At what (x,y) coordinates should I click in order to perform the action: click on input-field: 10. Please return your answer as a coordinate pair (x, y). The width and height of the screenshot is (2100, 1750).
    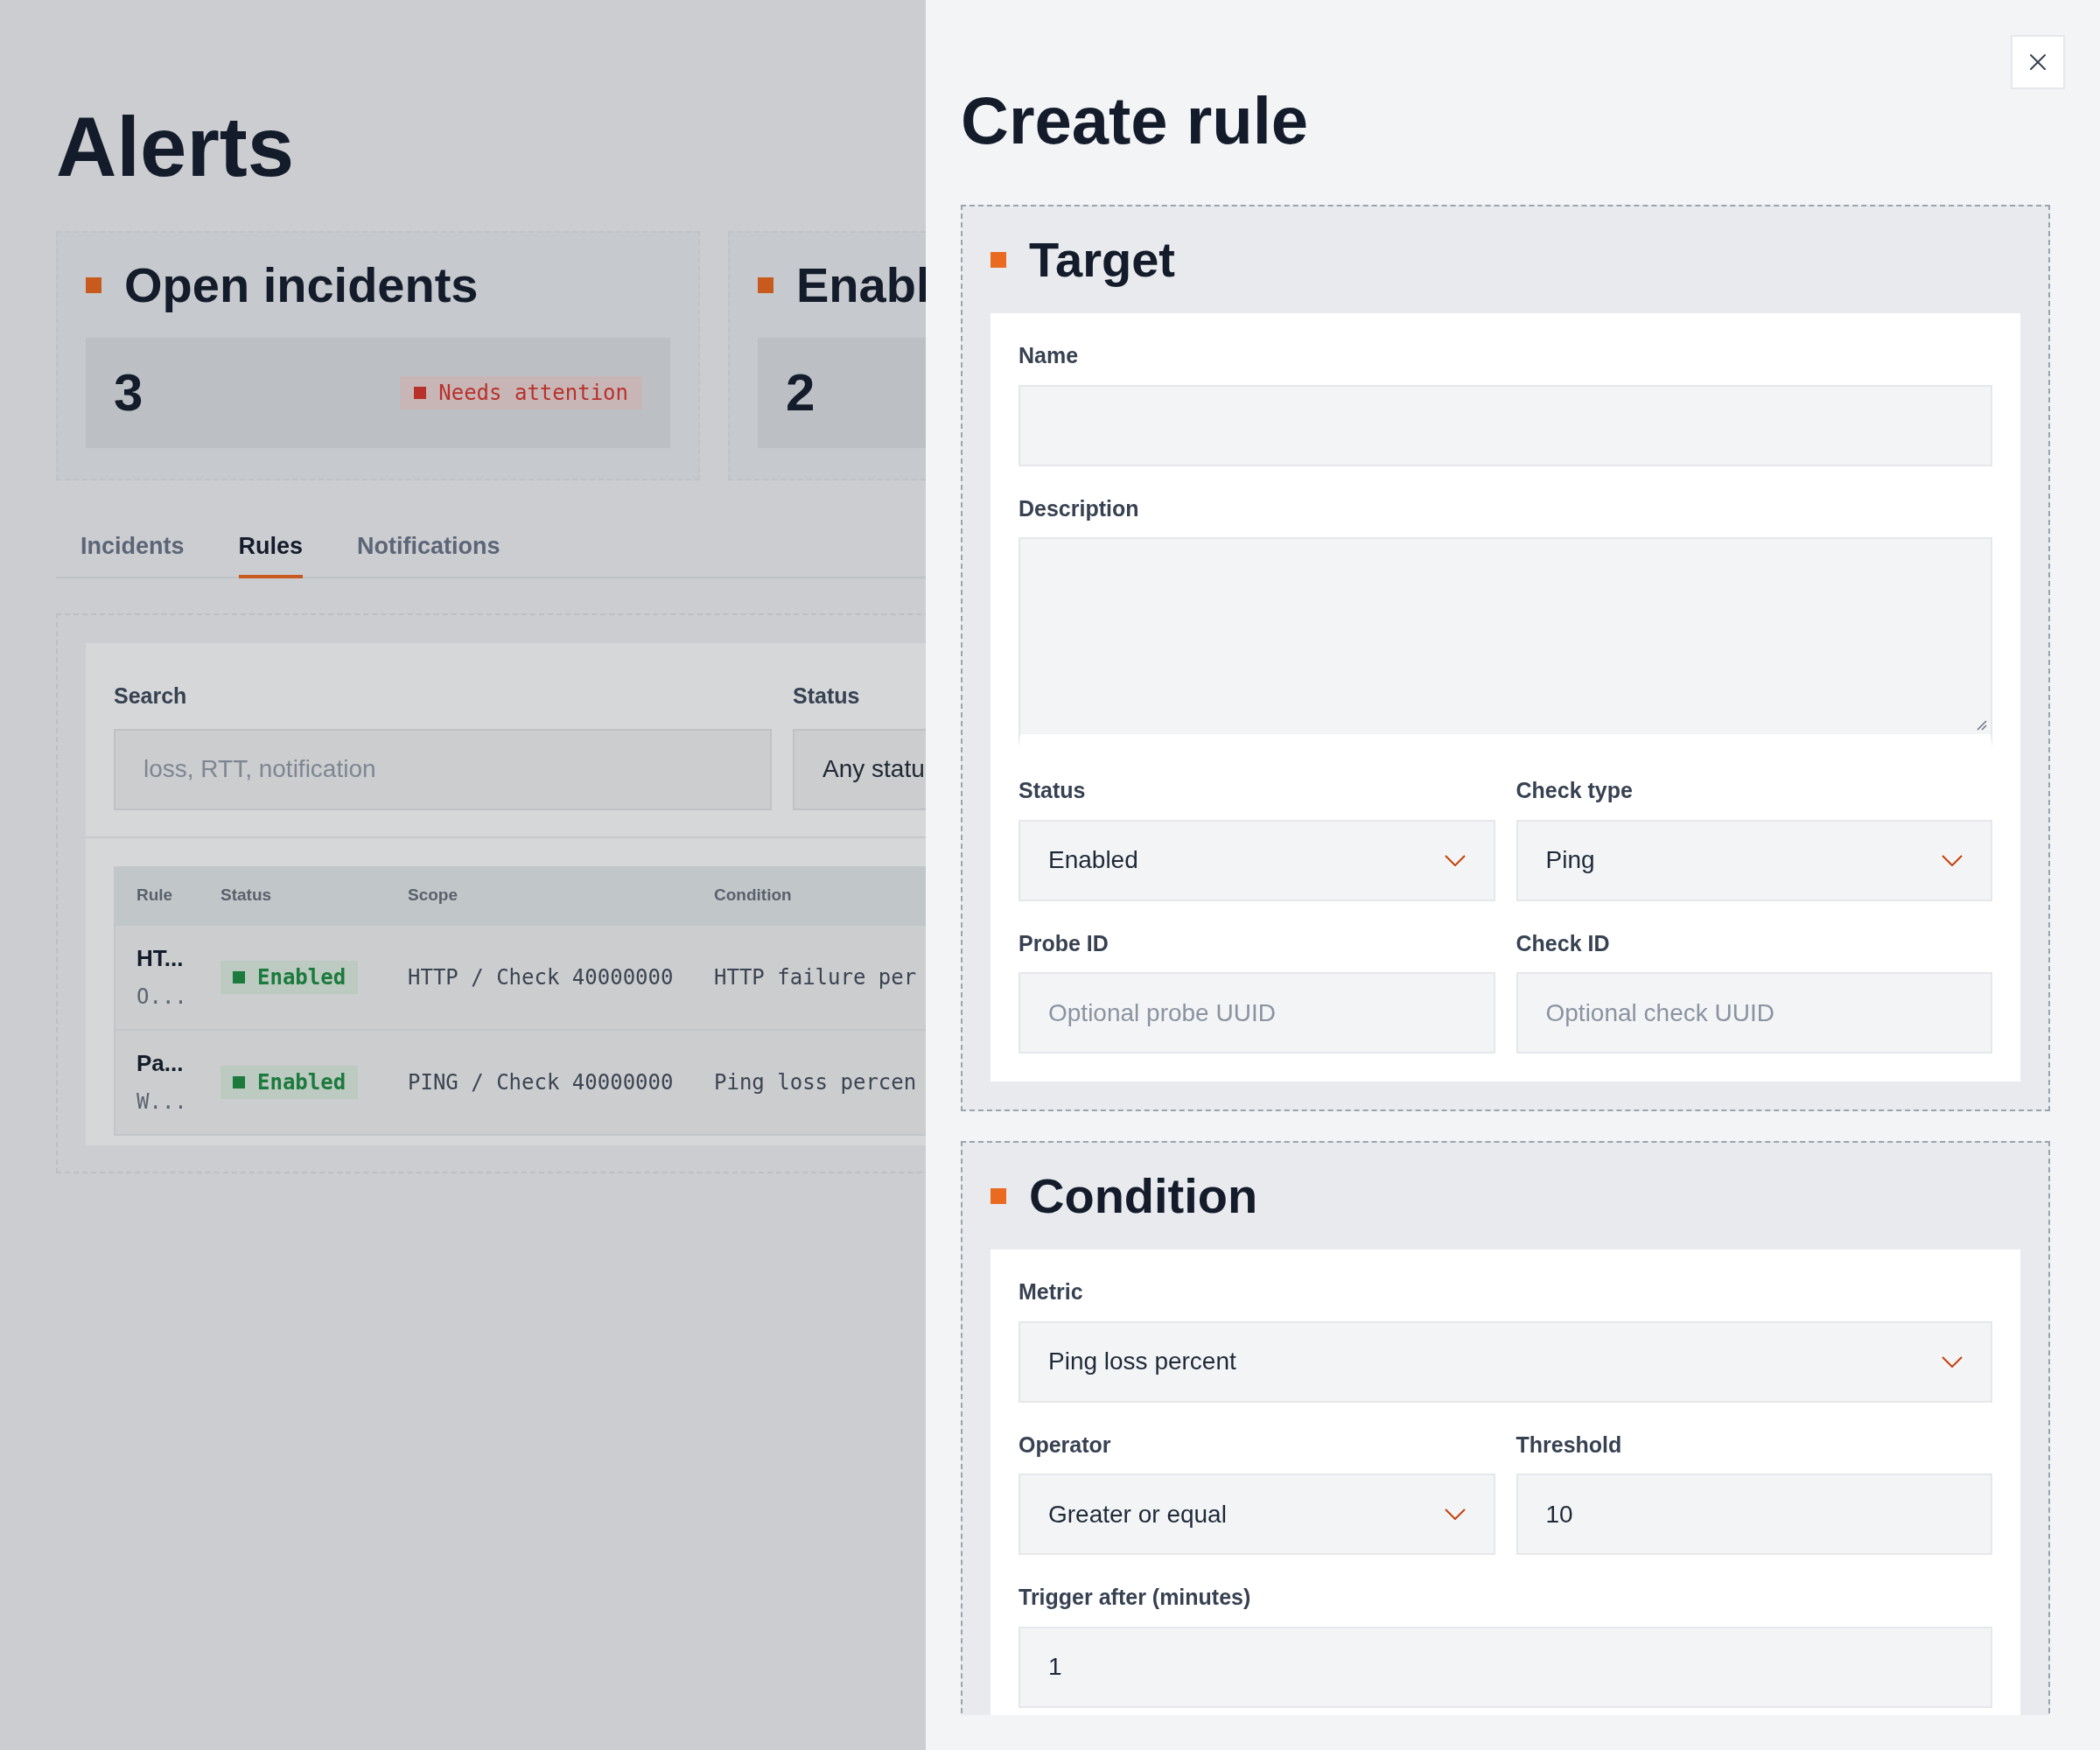
    Looking at the image, I should click on (1754, 1514).